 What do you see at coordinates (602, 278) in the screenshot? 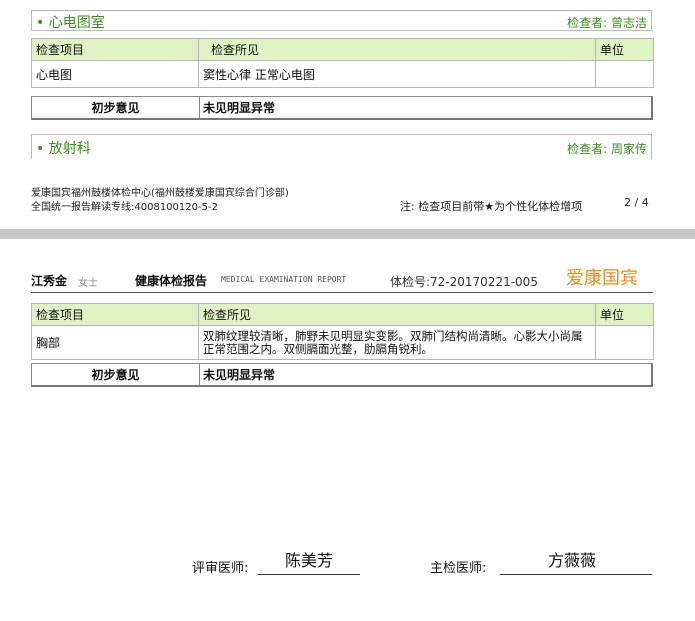
I see `brand-logo: 爱康国宾` at bounding box center [602, 278].